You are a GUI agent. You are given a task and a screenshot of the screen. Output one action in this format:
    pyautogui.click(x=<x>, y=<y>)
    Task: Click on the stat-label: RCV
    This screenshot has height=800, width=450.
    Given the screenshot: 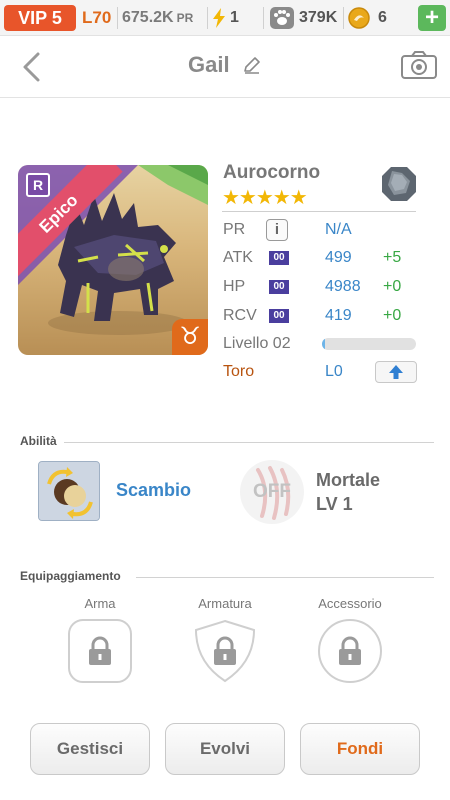 What is the action you would take?
    pyautogui.click(x=240, y=315)
    